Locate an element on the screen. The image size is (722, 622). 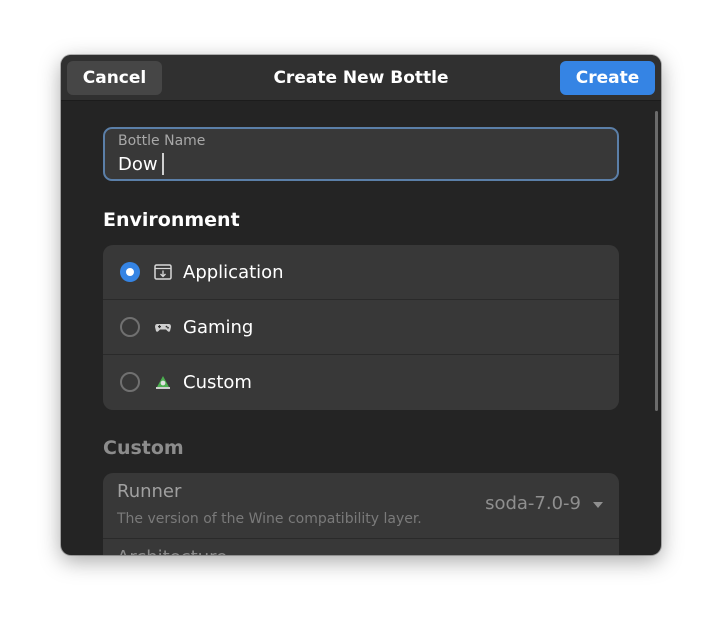
custom-icon is located at coordinates (163, 382).